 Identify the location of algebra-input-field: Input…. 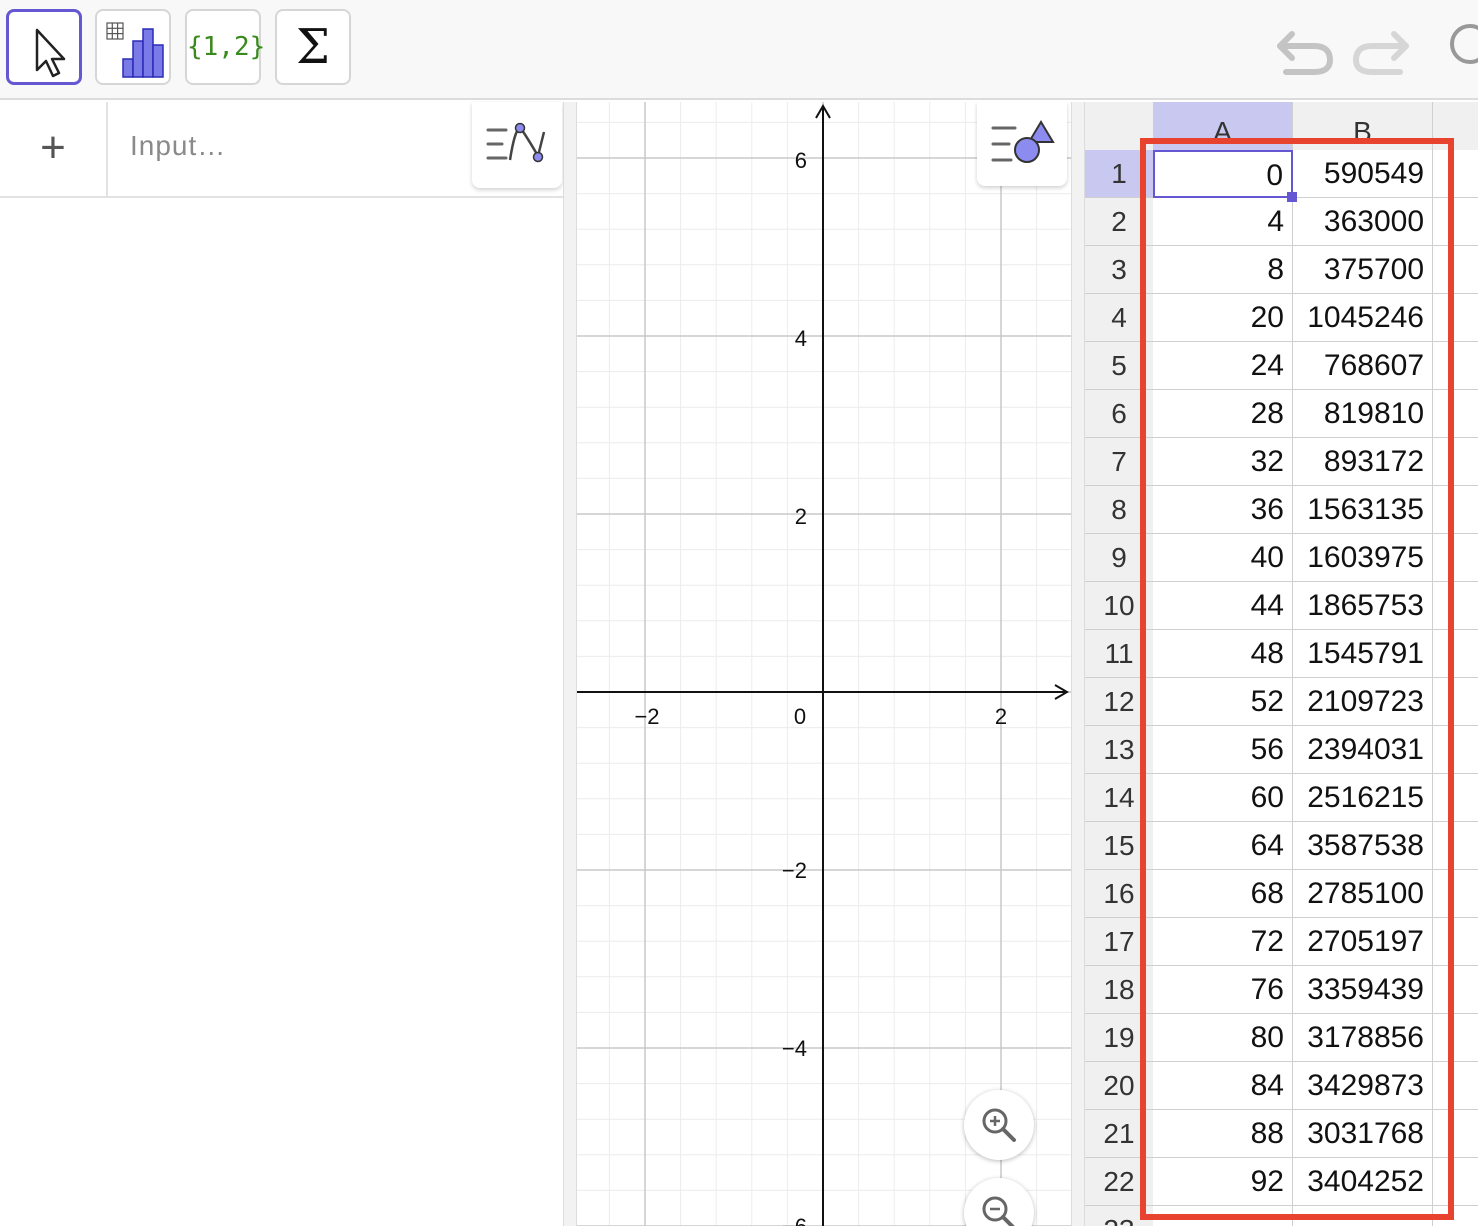
(178, 146).